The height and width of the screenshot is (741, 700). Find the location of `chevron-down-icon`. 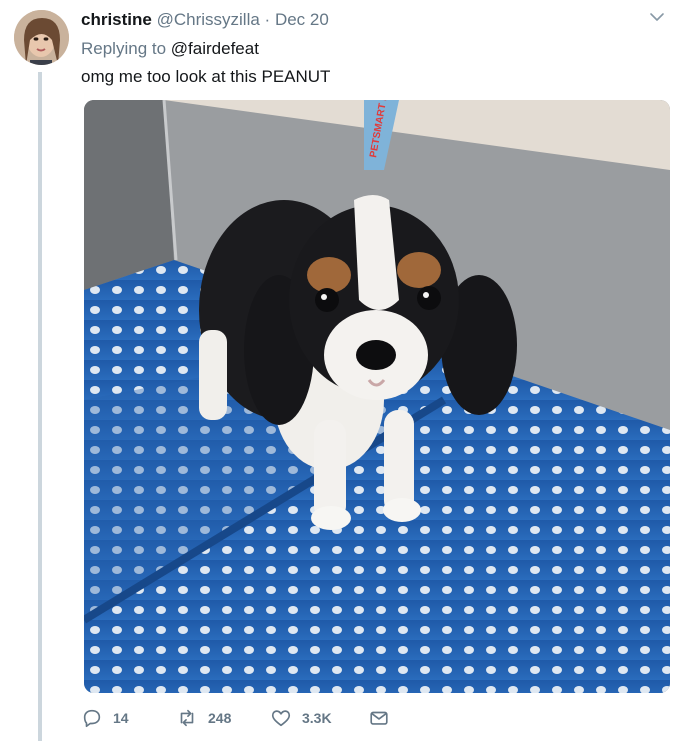

chevron-down-icon is located at coordinates (657, 17).